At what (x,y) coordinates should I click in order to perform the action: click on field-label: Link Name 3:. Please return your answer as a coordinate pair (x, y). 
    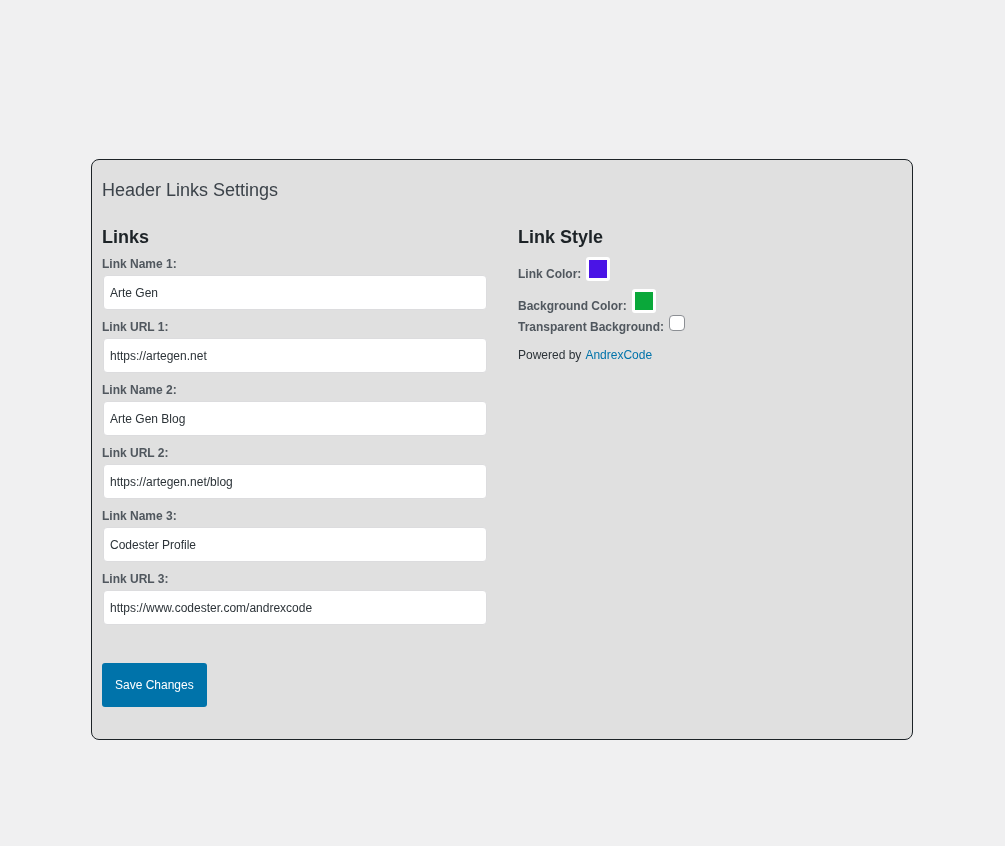
    Looking at the image, I should click on (139, 516).